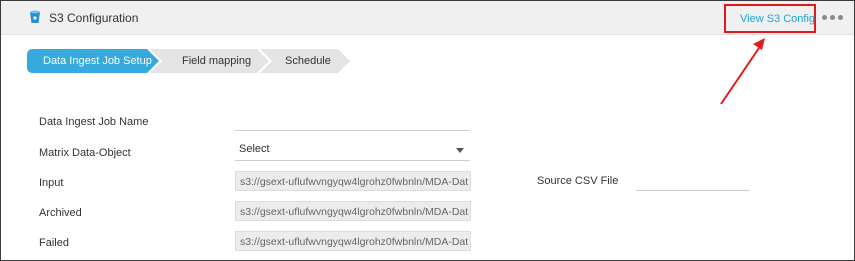 Image resolution: width=855 pixels, height=261 pixels. I want to click on step-setup: Data Ingest Job Setup, so click(97, 61).